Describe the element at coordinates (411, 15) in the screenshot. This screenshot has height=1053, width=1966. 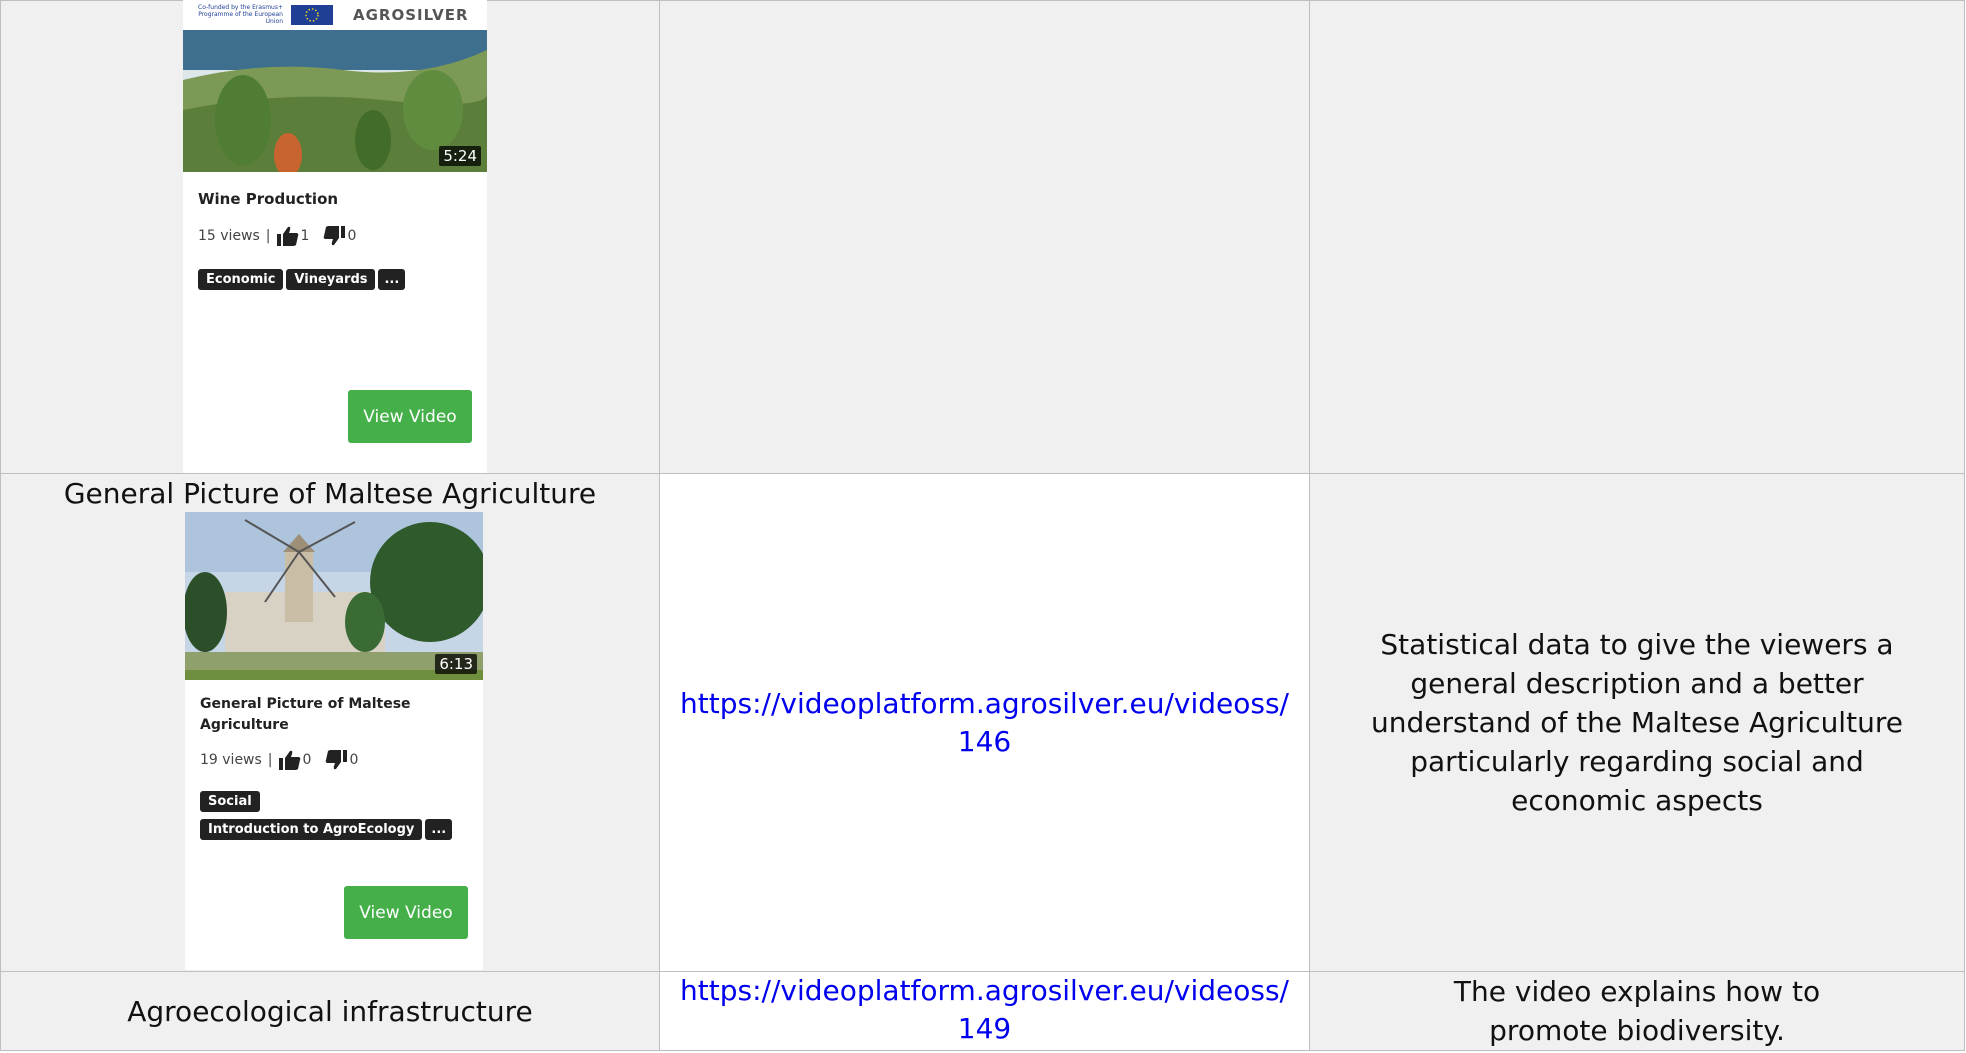
I see `agrosilver-logo: AGROSILVER` at that location.